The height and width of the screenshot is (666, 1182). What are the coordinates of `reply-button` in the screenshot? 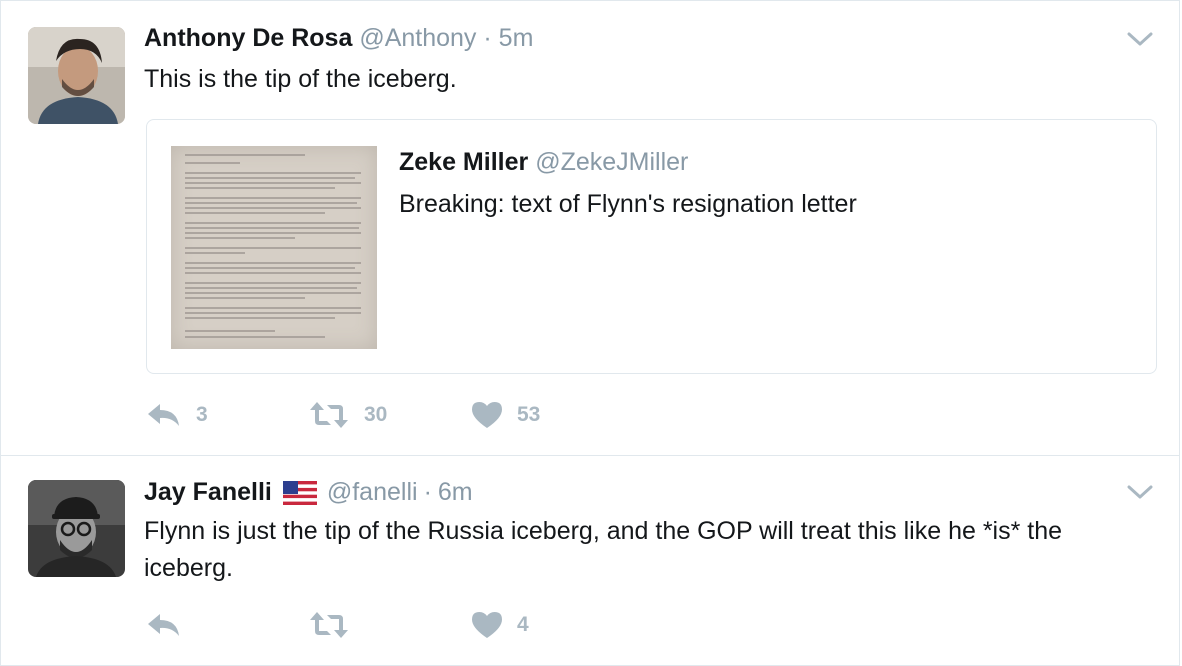 It's located at (171, 625).